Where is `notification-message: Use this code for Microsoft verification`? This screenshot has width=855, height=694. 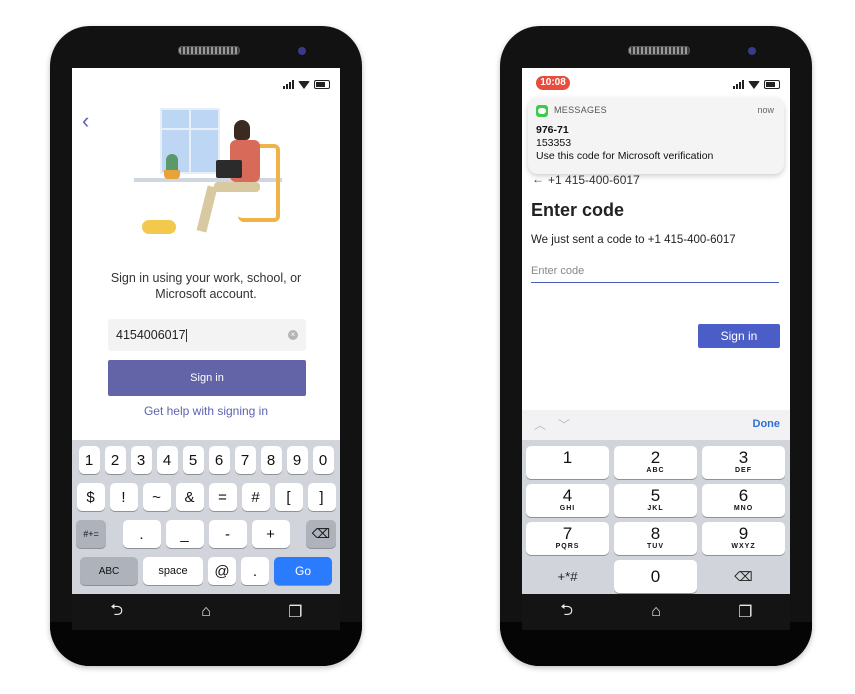 notification-message: Use this code for Microsoft verification is located at coordinates (625, 156).